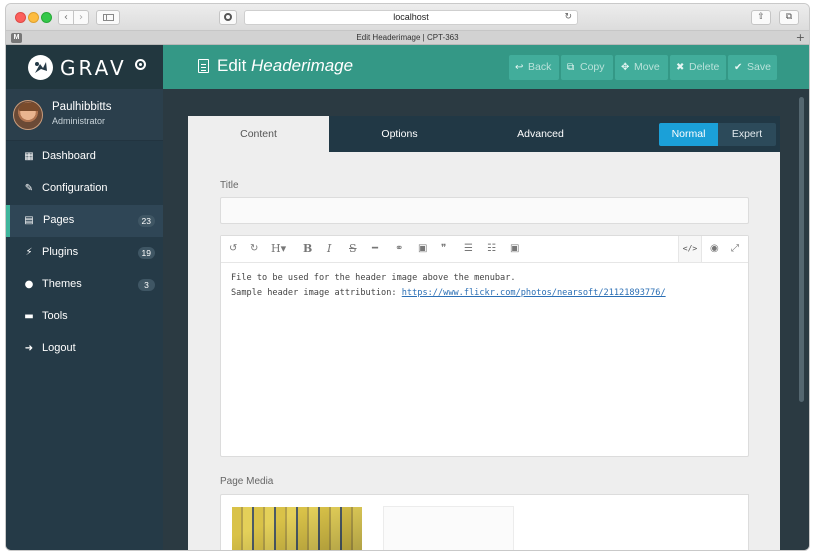 This screenshot has width=814, height=556. What do you see at coordinates (801, 249) in the screenshot?
I see `page-scrollbar` at bounding box center [801, 249].